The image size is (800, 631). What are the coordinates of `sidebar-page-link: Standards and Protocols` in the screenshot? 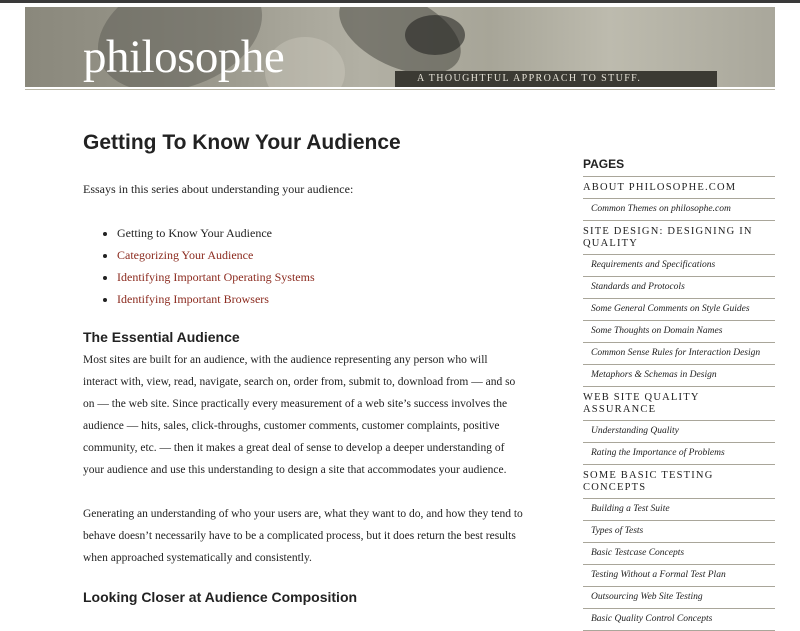 It's located at (638, 287).